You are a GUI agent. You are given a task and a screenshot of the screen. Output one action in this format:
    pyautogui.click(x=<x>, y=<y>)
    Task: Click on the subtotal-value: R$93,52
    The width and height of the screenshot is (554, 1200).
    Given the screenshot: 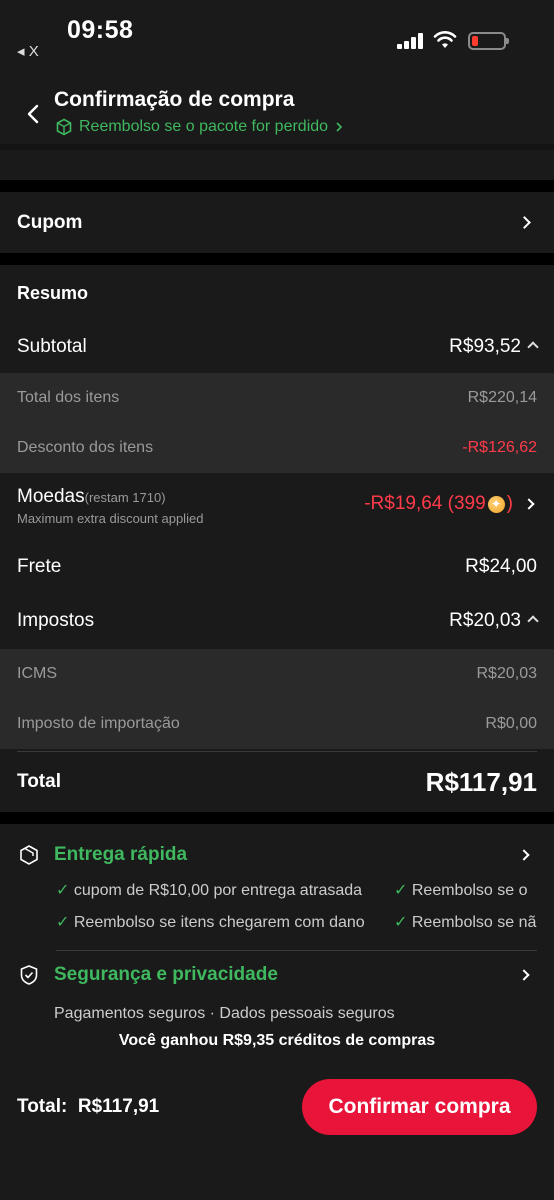 What is the action you would take?
    pyautogui.click(x=485, y=346)
    